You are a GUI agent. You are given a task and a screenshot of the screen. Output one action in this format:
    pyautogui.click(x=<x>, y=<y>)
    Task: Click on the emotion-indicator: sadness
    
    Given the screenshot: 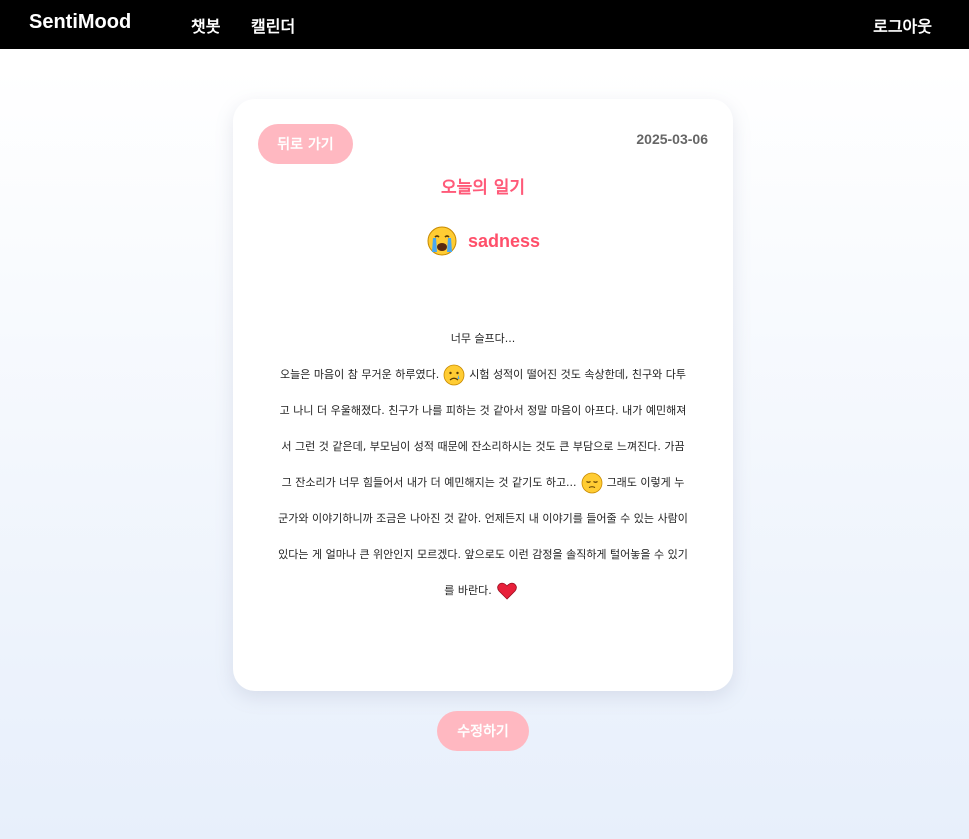 What is the action you would take?
    pyautogui.click(x=483, y=241)
    